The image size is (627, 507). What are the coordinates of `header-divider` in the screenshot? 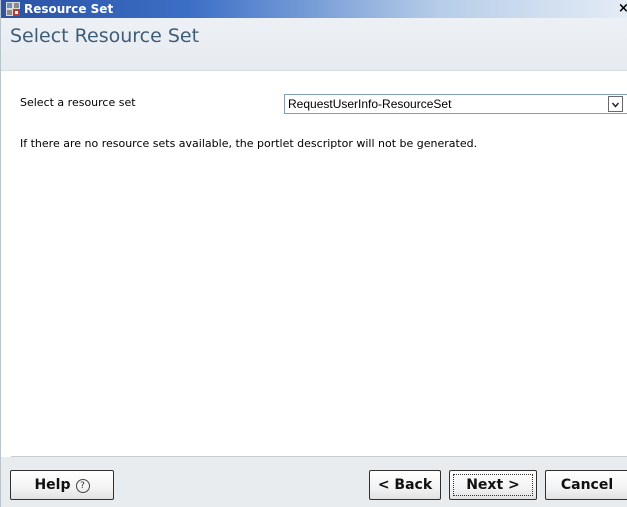 It's located at (314, 70).